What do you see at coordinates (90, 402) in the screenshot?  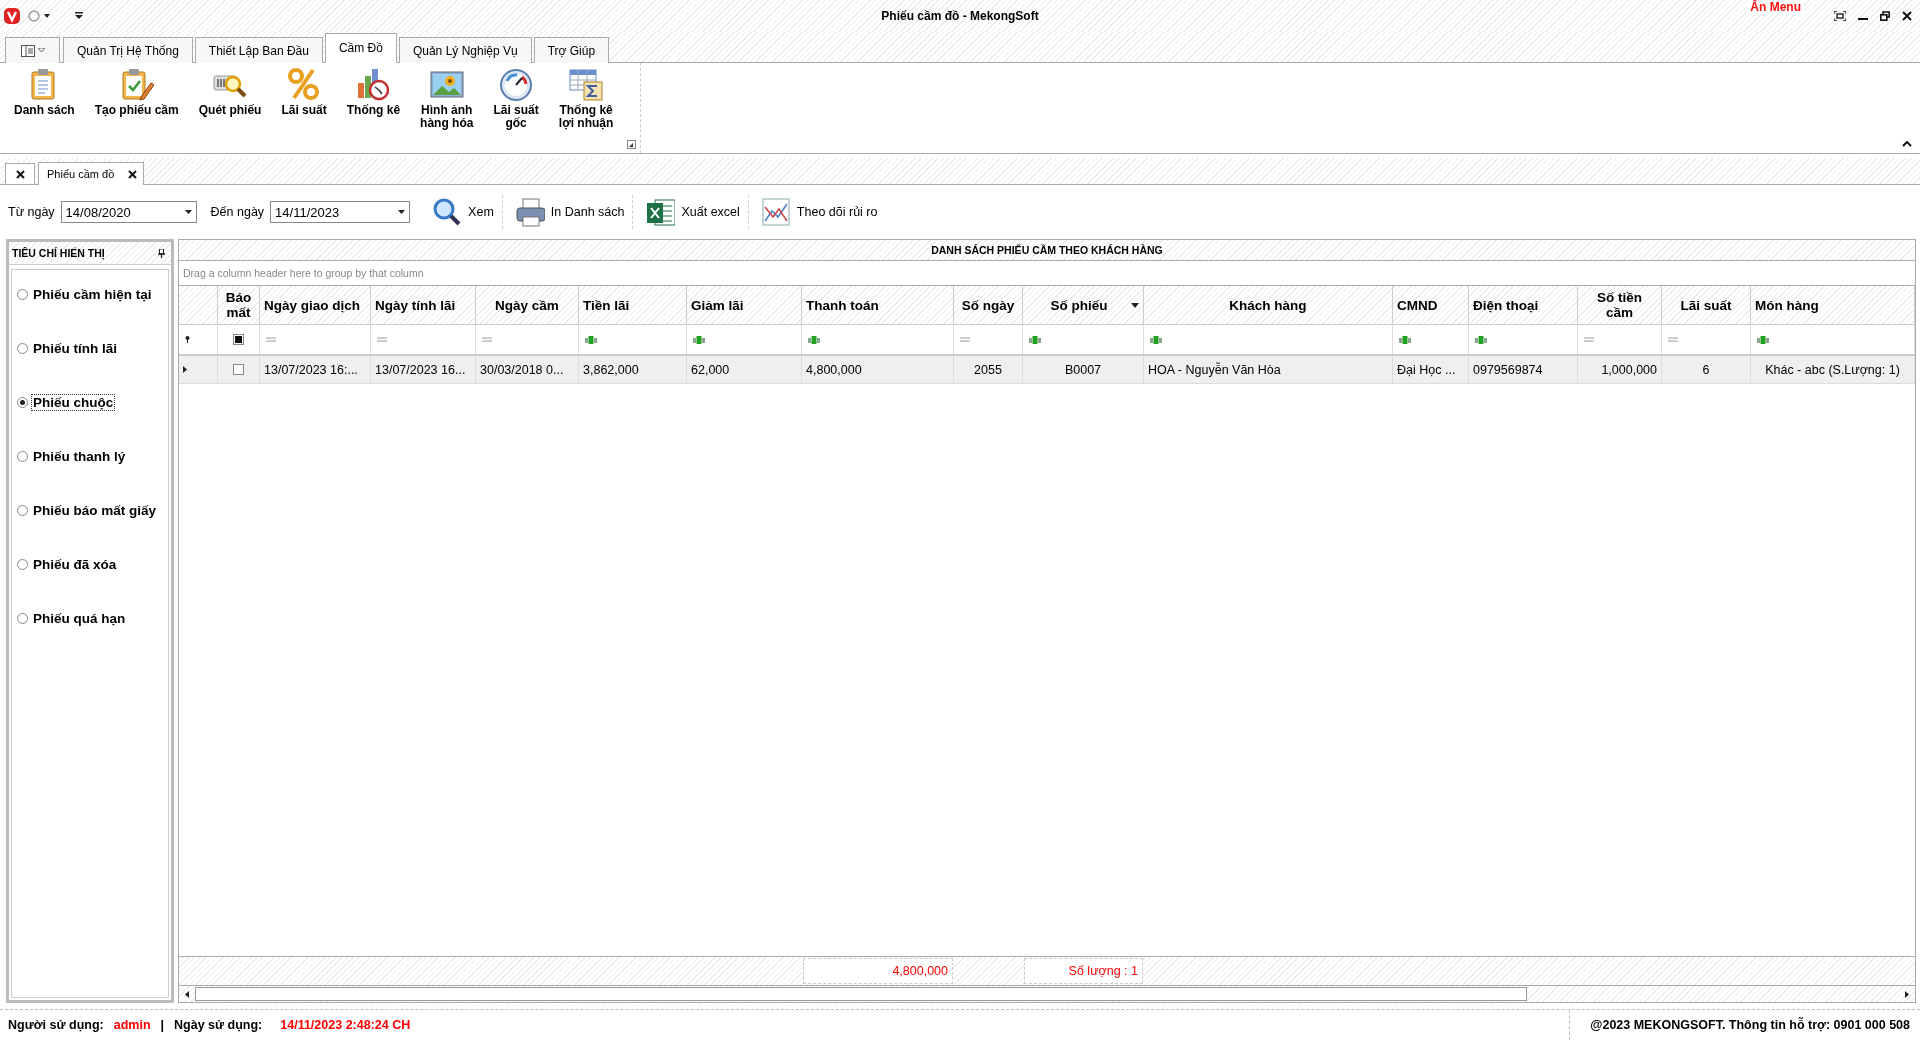 I see `criteria-radio-option: Phiếu chuộc` at bounding box center [90, 402].